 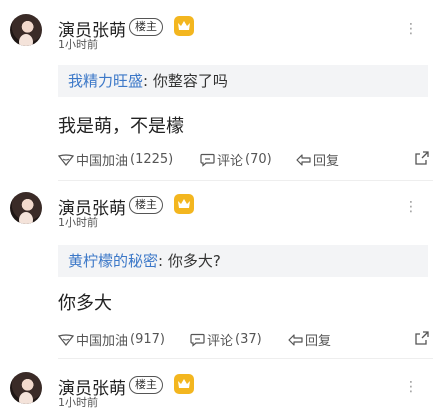 I want to click on quoted-reply: 我精力旺盛: 你整容了吗, so click(x=243, y=81).